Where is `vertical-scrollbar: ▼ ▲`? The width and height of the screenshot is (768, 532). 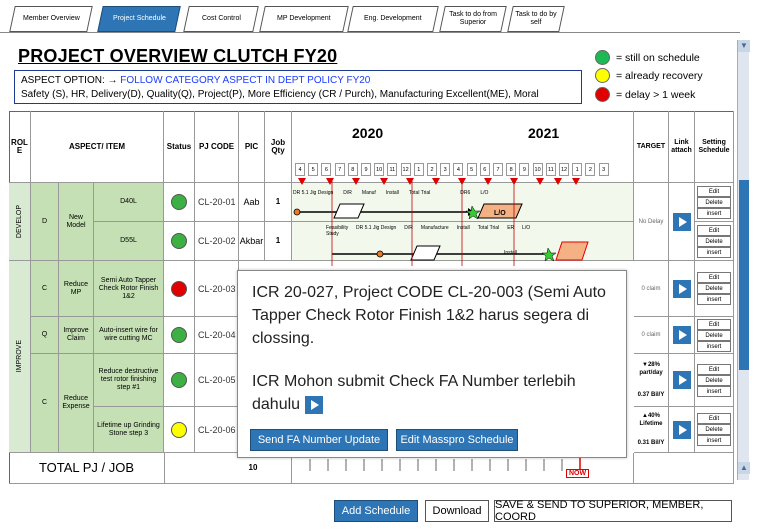
vertical-scrollbar: ▼ ▲ is located at coordinates (743, 260).